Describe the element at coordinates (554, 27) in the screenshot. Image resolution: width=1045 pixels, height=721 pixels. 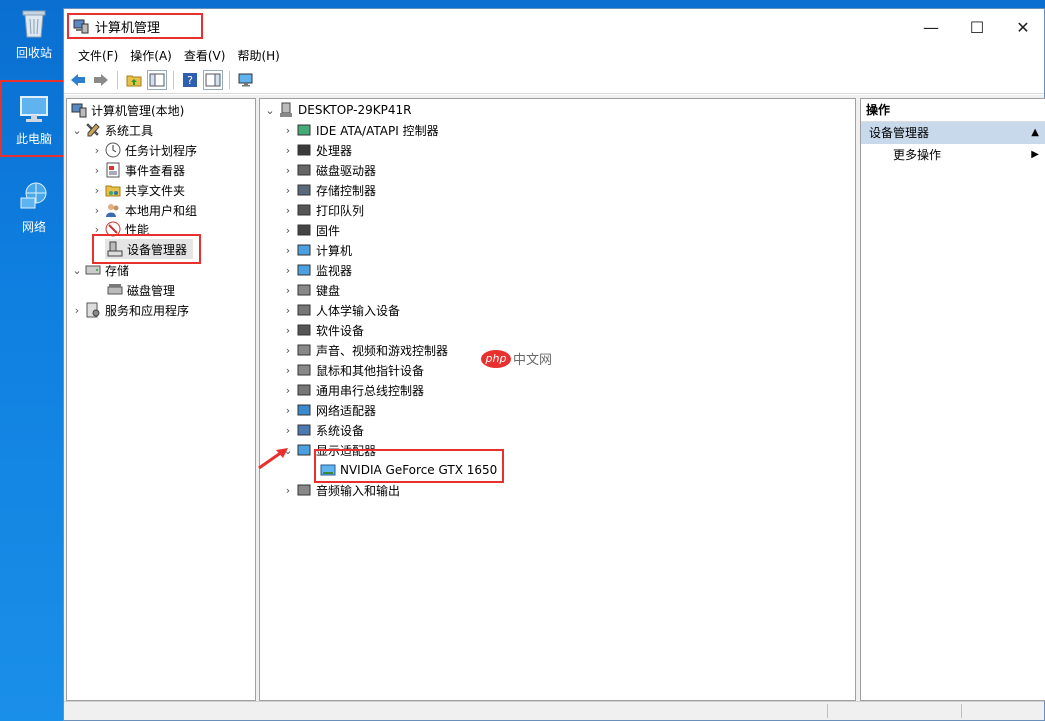
I see `title-bar: 计算机管理 — ☐ ✕` at that location.